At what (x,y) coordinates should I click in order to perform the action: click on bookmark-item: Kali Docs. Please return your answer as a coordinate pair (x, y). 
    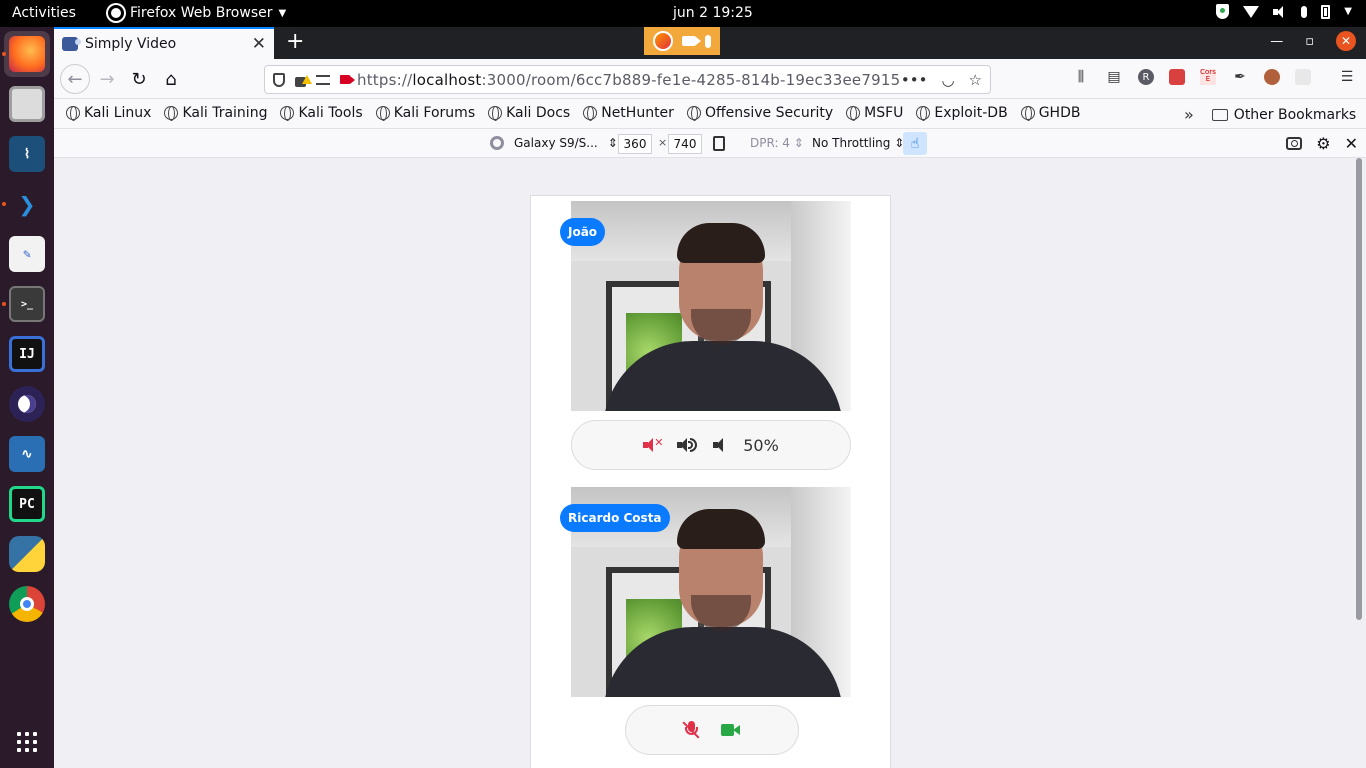
    Looking at the image, I should click on (529, 113).